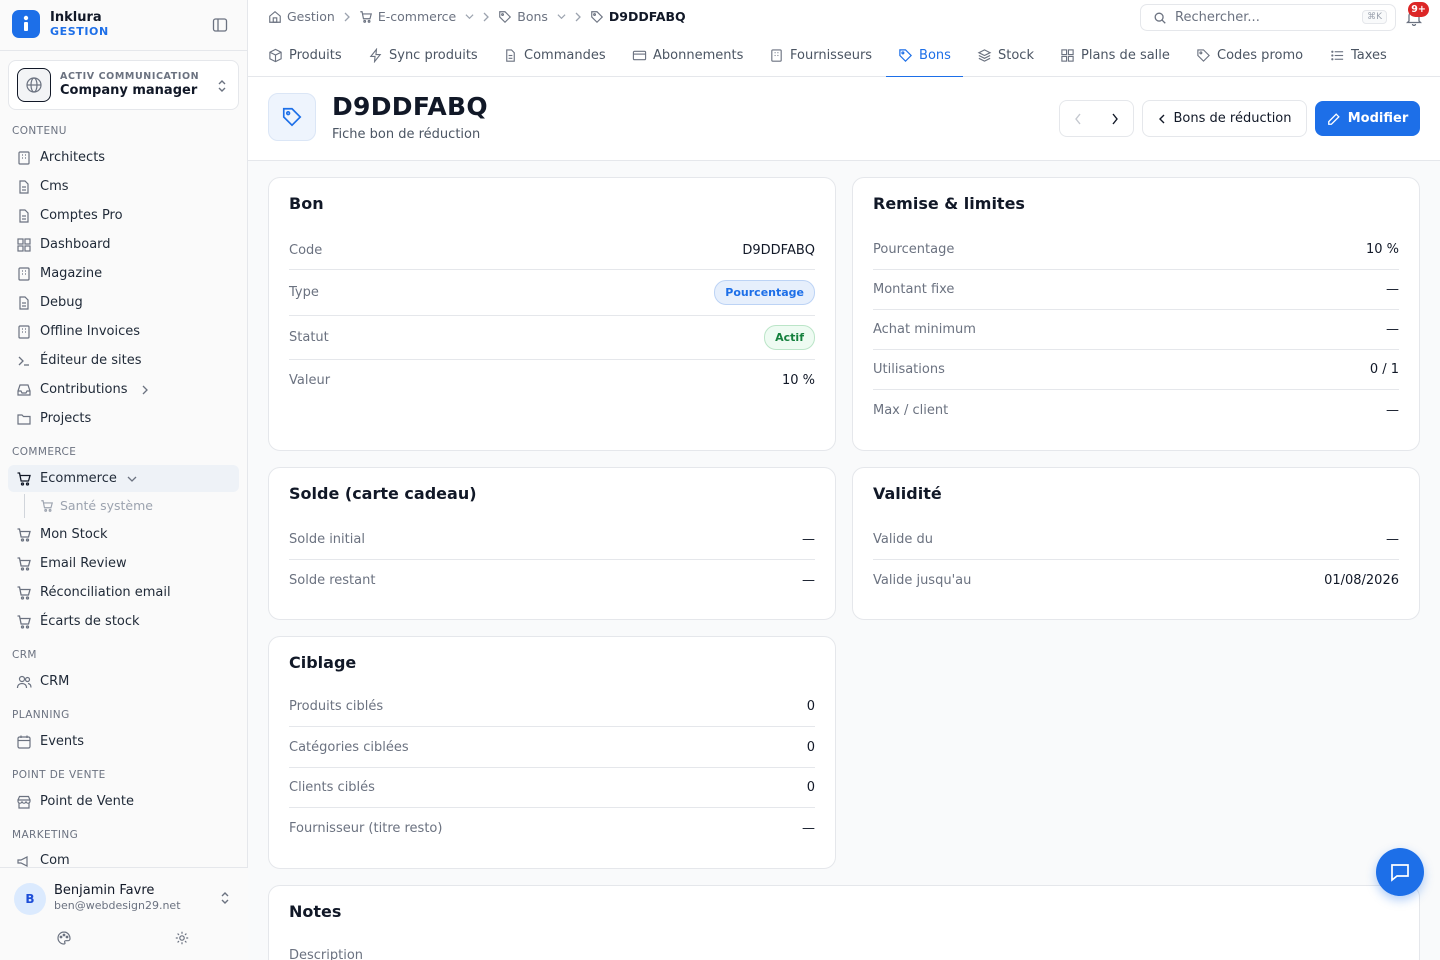  I want to click on sidebar-item-events: Events, so click(123, 741).